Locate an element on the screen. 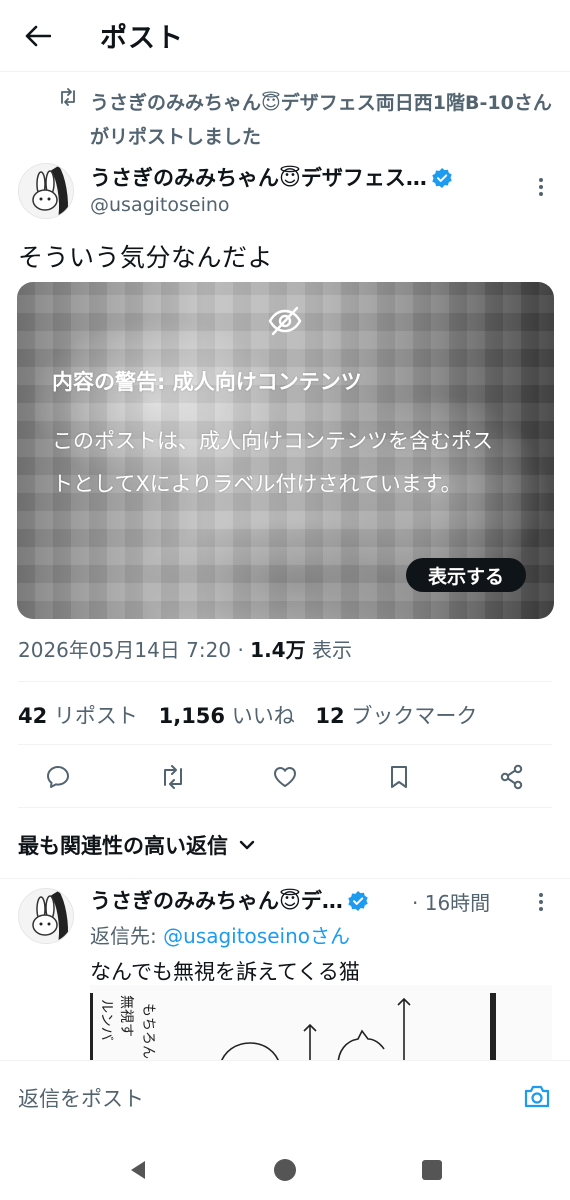  reply-to-line: 返信先: @usagitoseinoさん is located at coordinates (220, 934).